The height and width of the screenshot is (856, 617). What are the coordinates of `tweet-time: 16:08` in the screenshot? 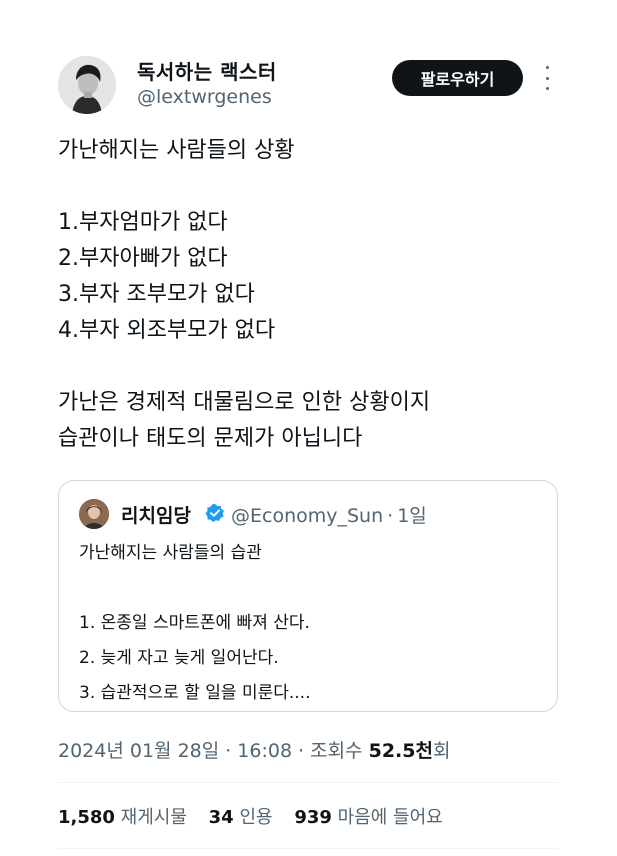 It's located at (264, 751).